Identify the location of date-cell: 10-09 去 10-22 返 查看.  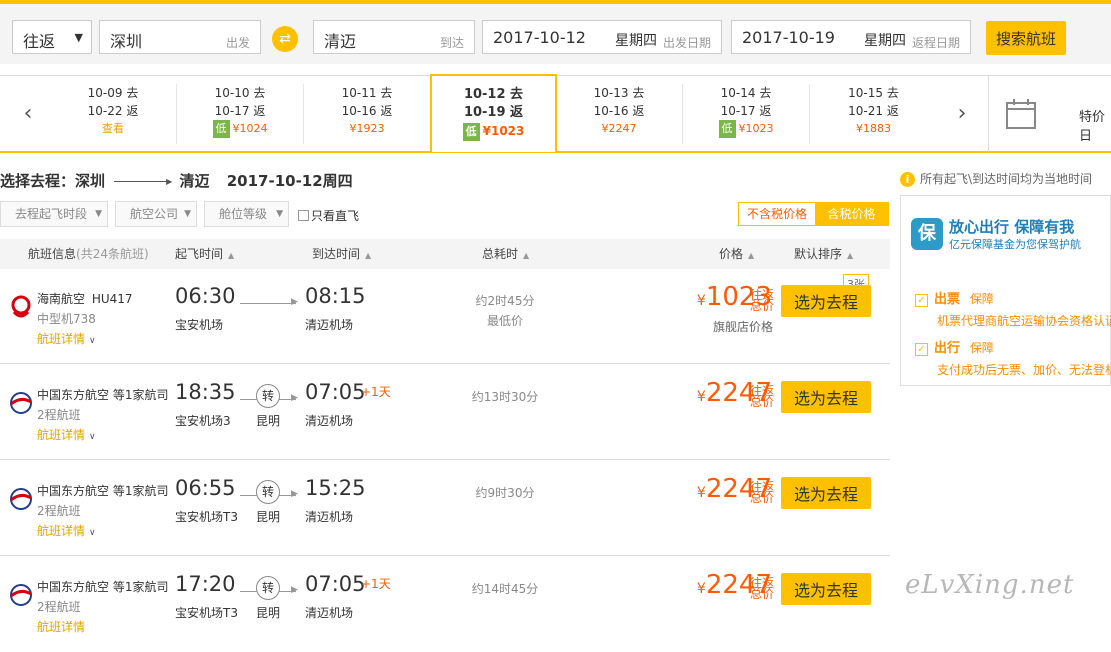
(113, 114).